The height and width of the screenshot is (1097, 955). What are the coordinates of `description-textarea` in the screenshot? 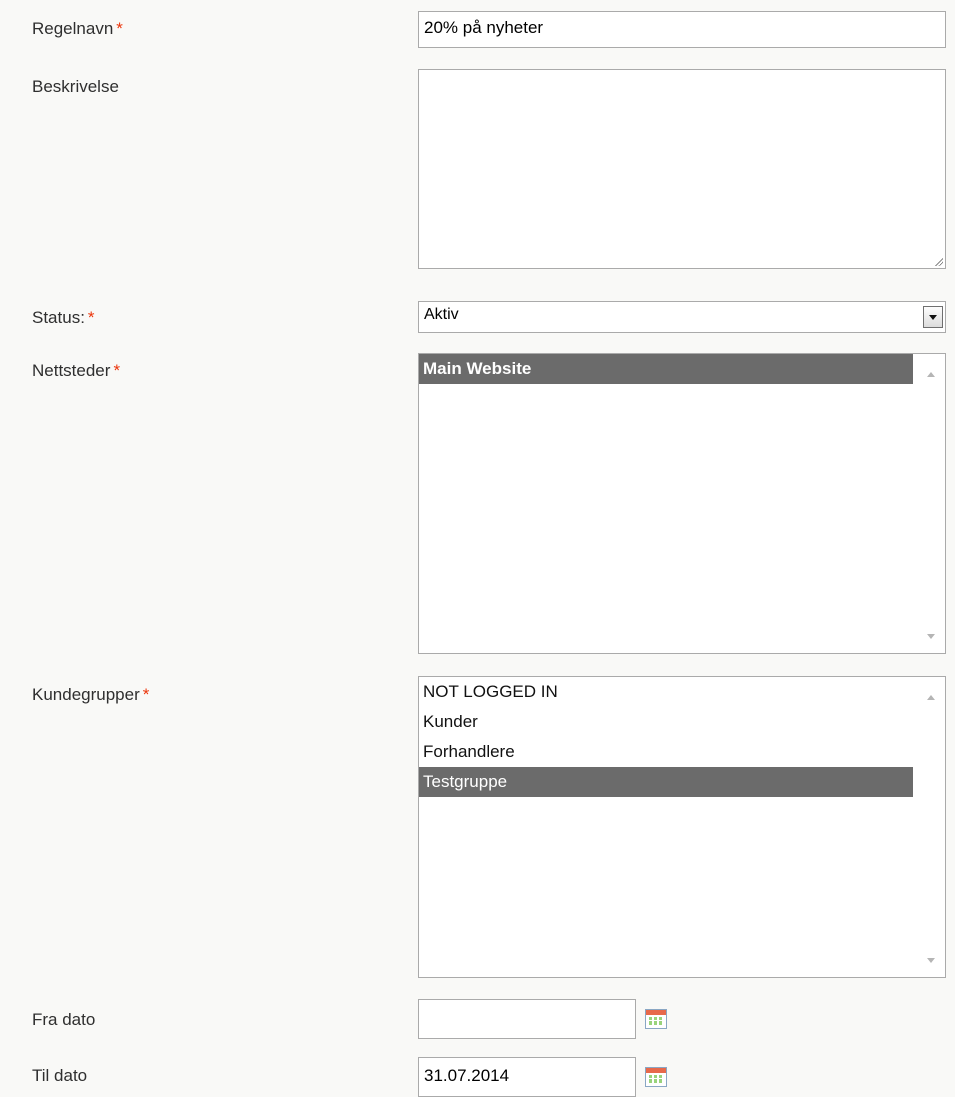 It's located at (682, 169).